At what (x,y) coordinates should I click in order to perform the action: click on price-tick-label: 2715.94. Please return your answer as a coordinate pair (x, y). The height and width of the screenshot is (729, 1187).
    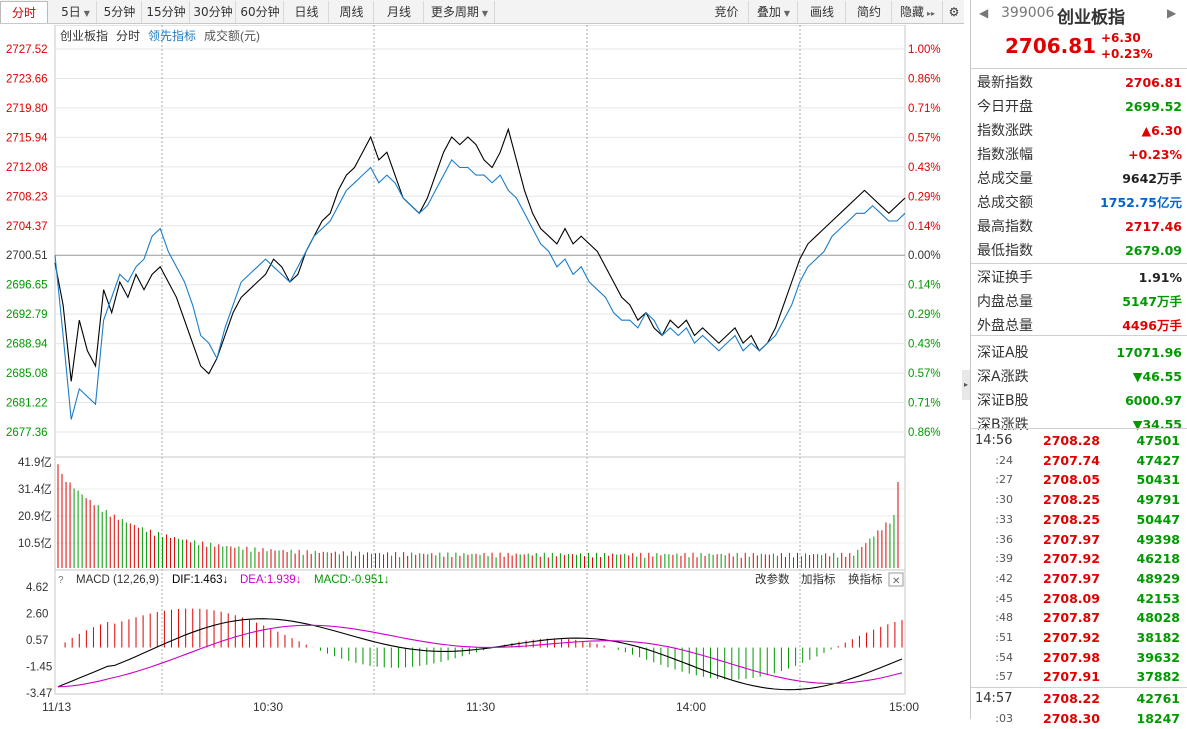
    Looking at the image, I should click on (27, 138).